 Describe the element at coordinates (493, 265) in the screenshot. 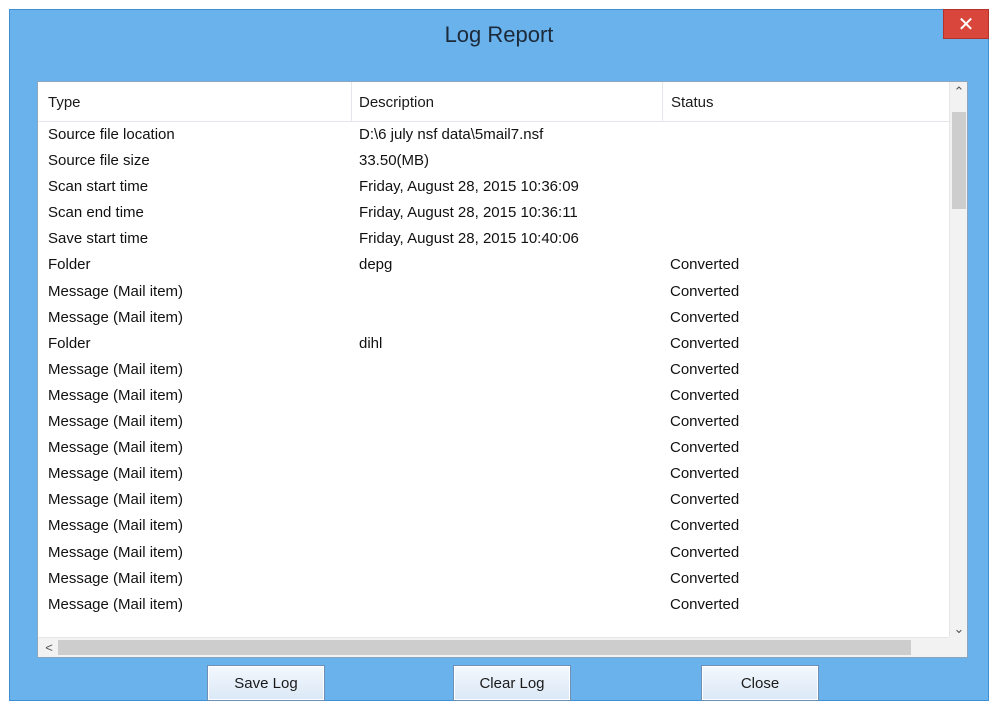

I see `table-row: Folder depg Converted` at that location.